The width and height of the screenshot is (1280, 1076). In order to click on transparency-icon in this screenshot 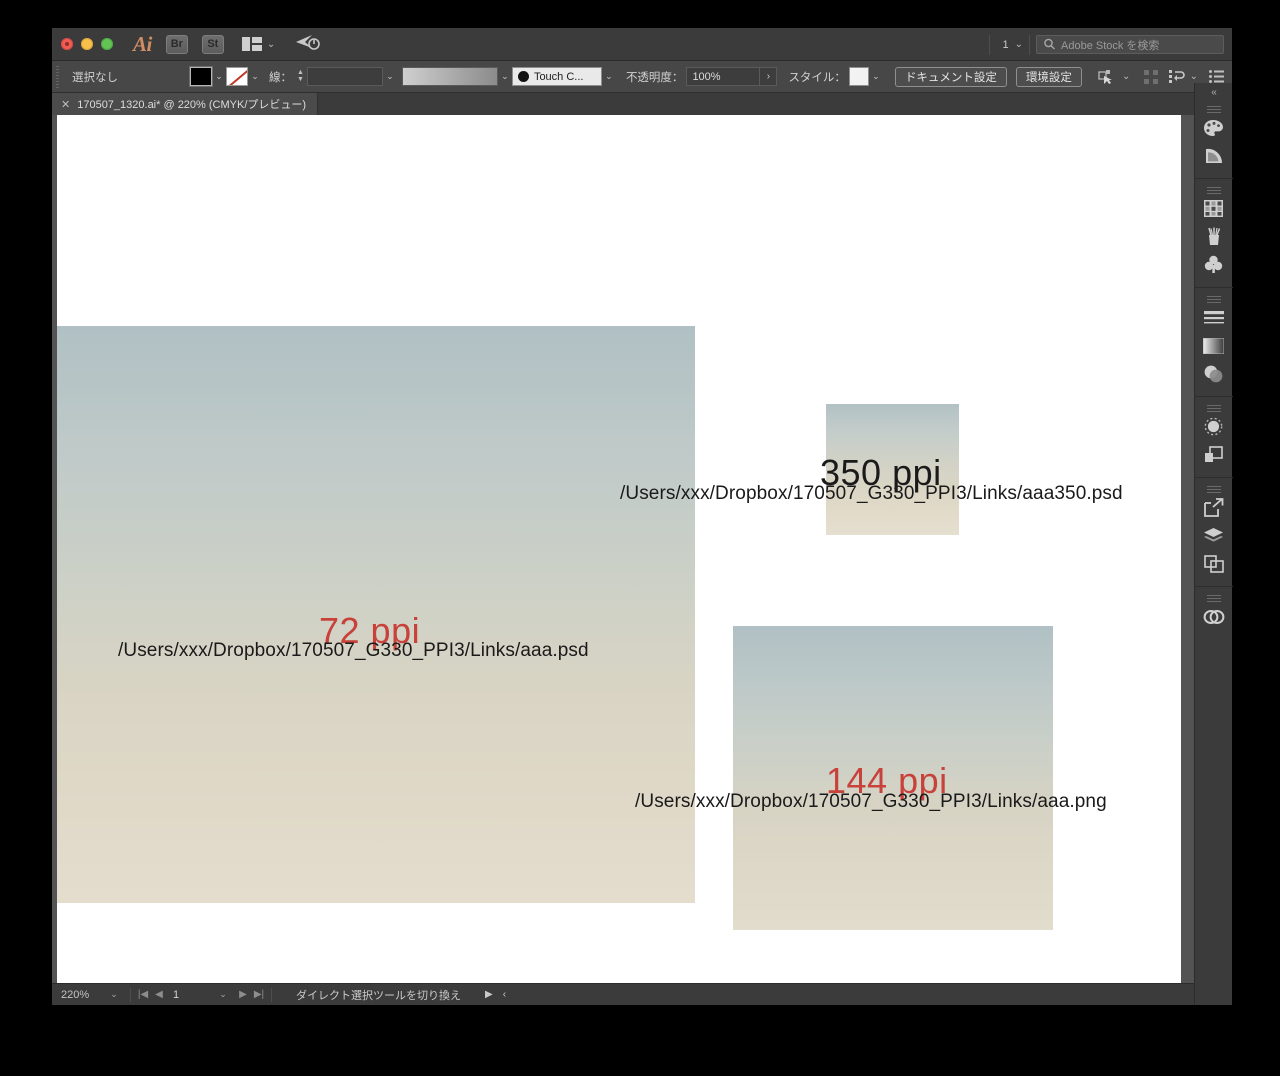, I will do `click(1213, 373)`.